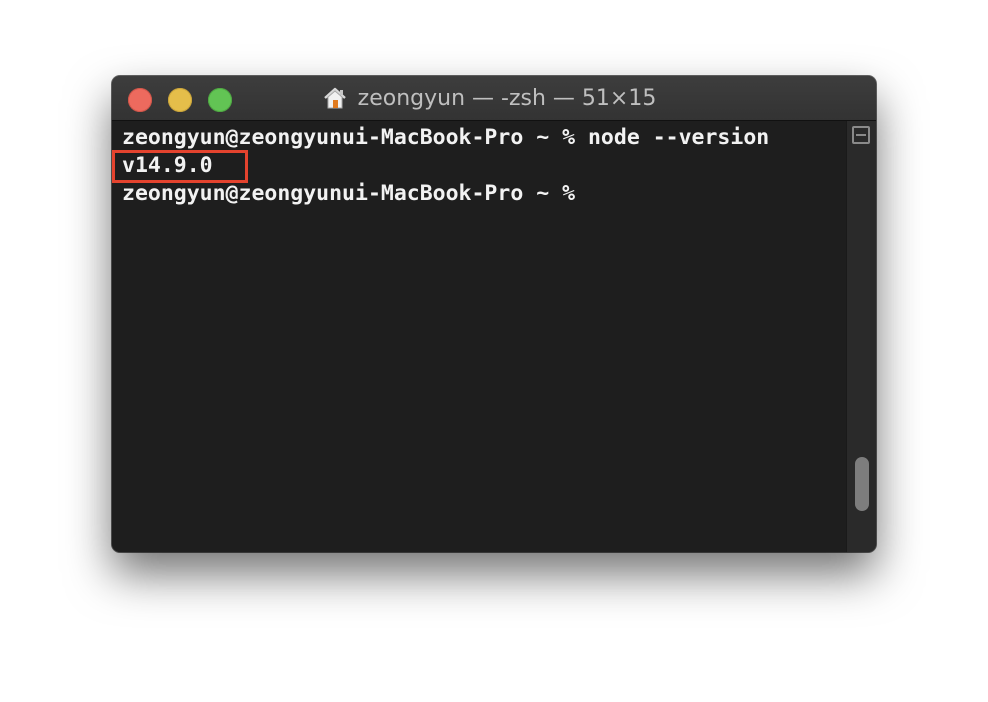  I want to click on scroll-thumb, so click(862, 484).